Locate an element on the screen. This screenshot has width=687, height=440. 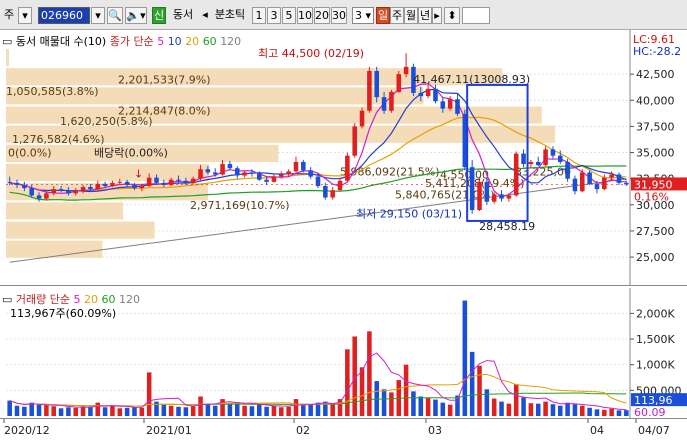
volume-profile-label: 1,050,585(3.8%) is located at coordinates (52, 91).